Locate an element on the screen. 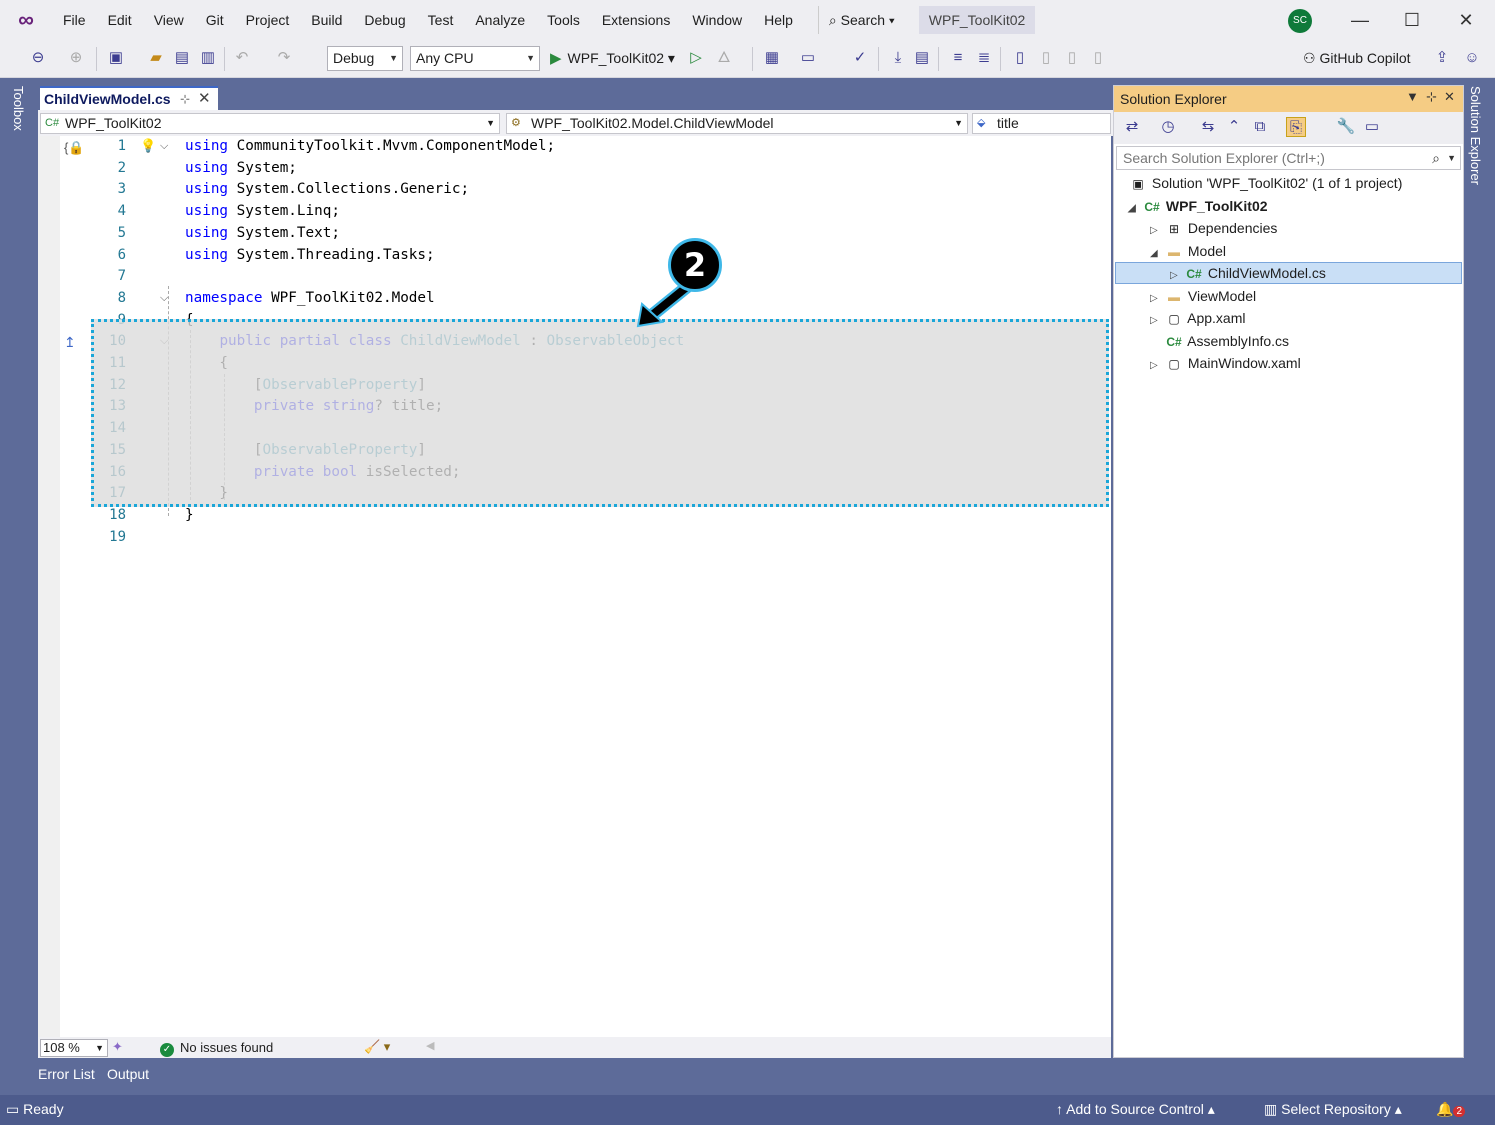 The height and width of the screenshot is (1125, 1495). code-cleanup-icon: 🧹 ▾ is located at coordinates (377, 1047).